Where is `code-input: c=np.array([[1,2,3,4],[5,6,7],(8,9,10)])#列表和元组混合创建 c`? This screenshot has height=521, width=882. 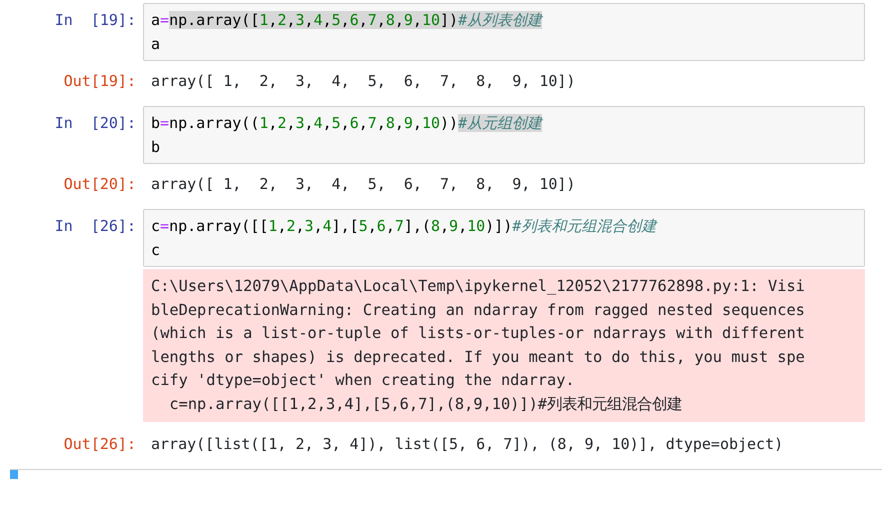 code-input: c=np.array([[1,2,3,4],[5,6,7],(8,9,10)])#列表和元组混合创建 c is located at coordinates (504, 238).